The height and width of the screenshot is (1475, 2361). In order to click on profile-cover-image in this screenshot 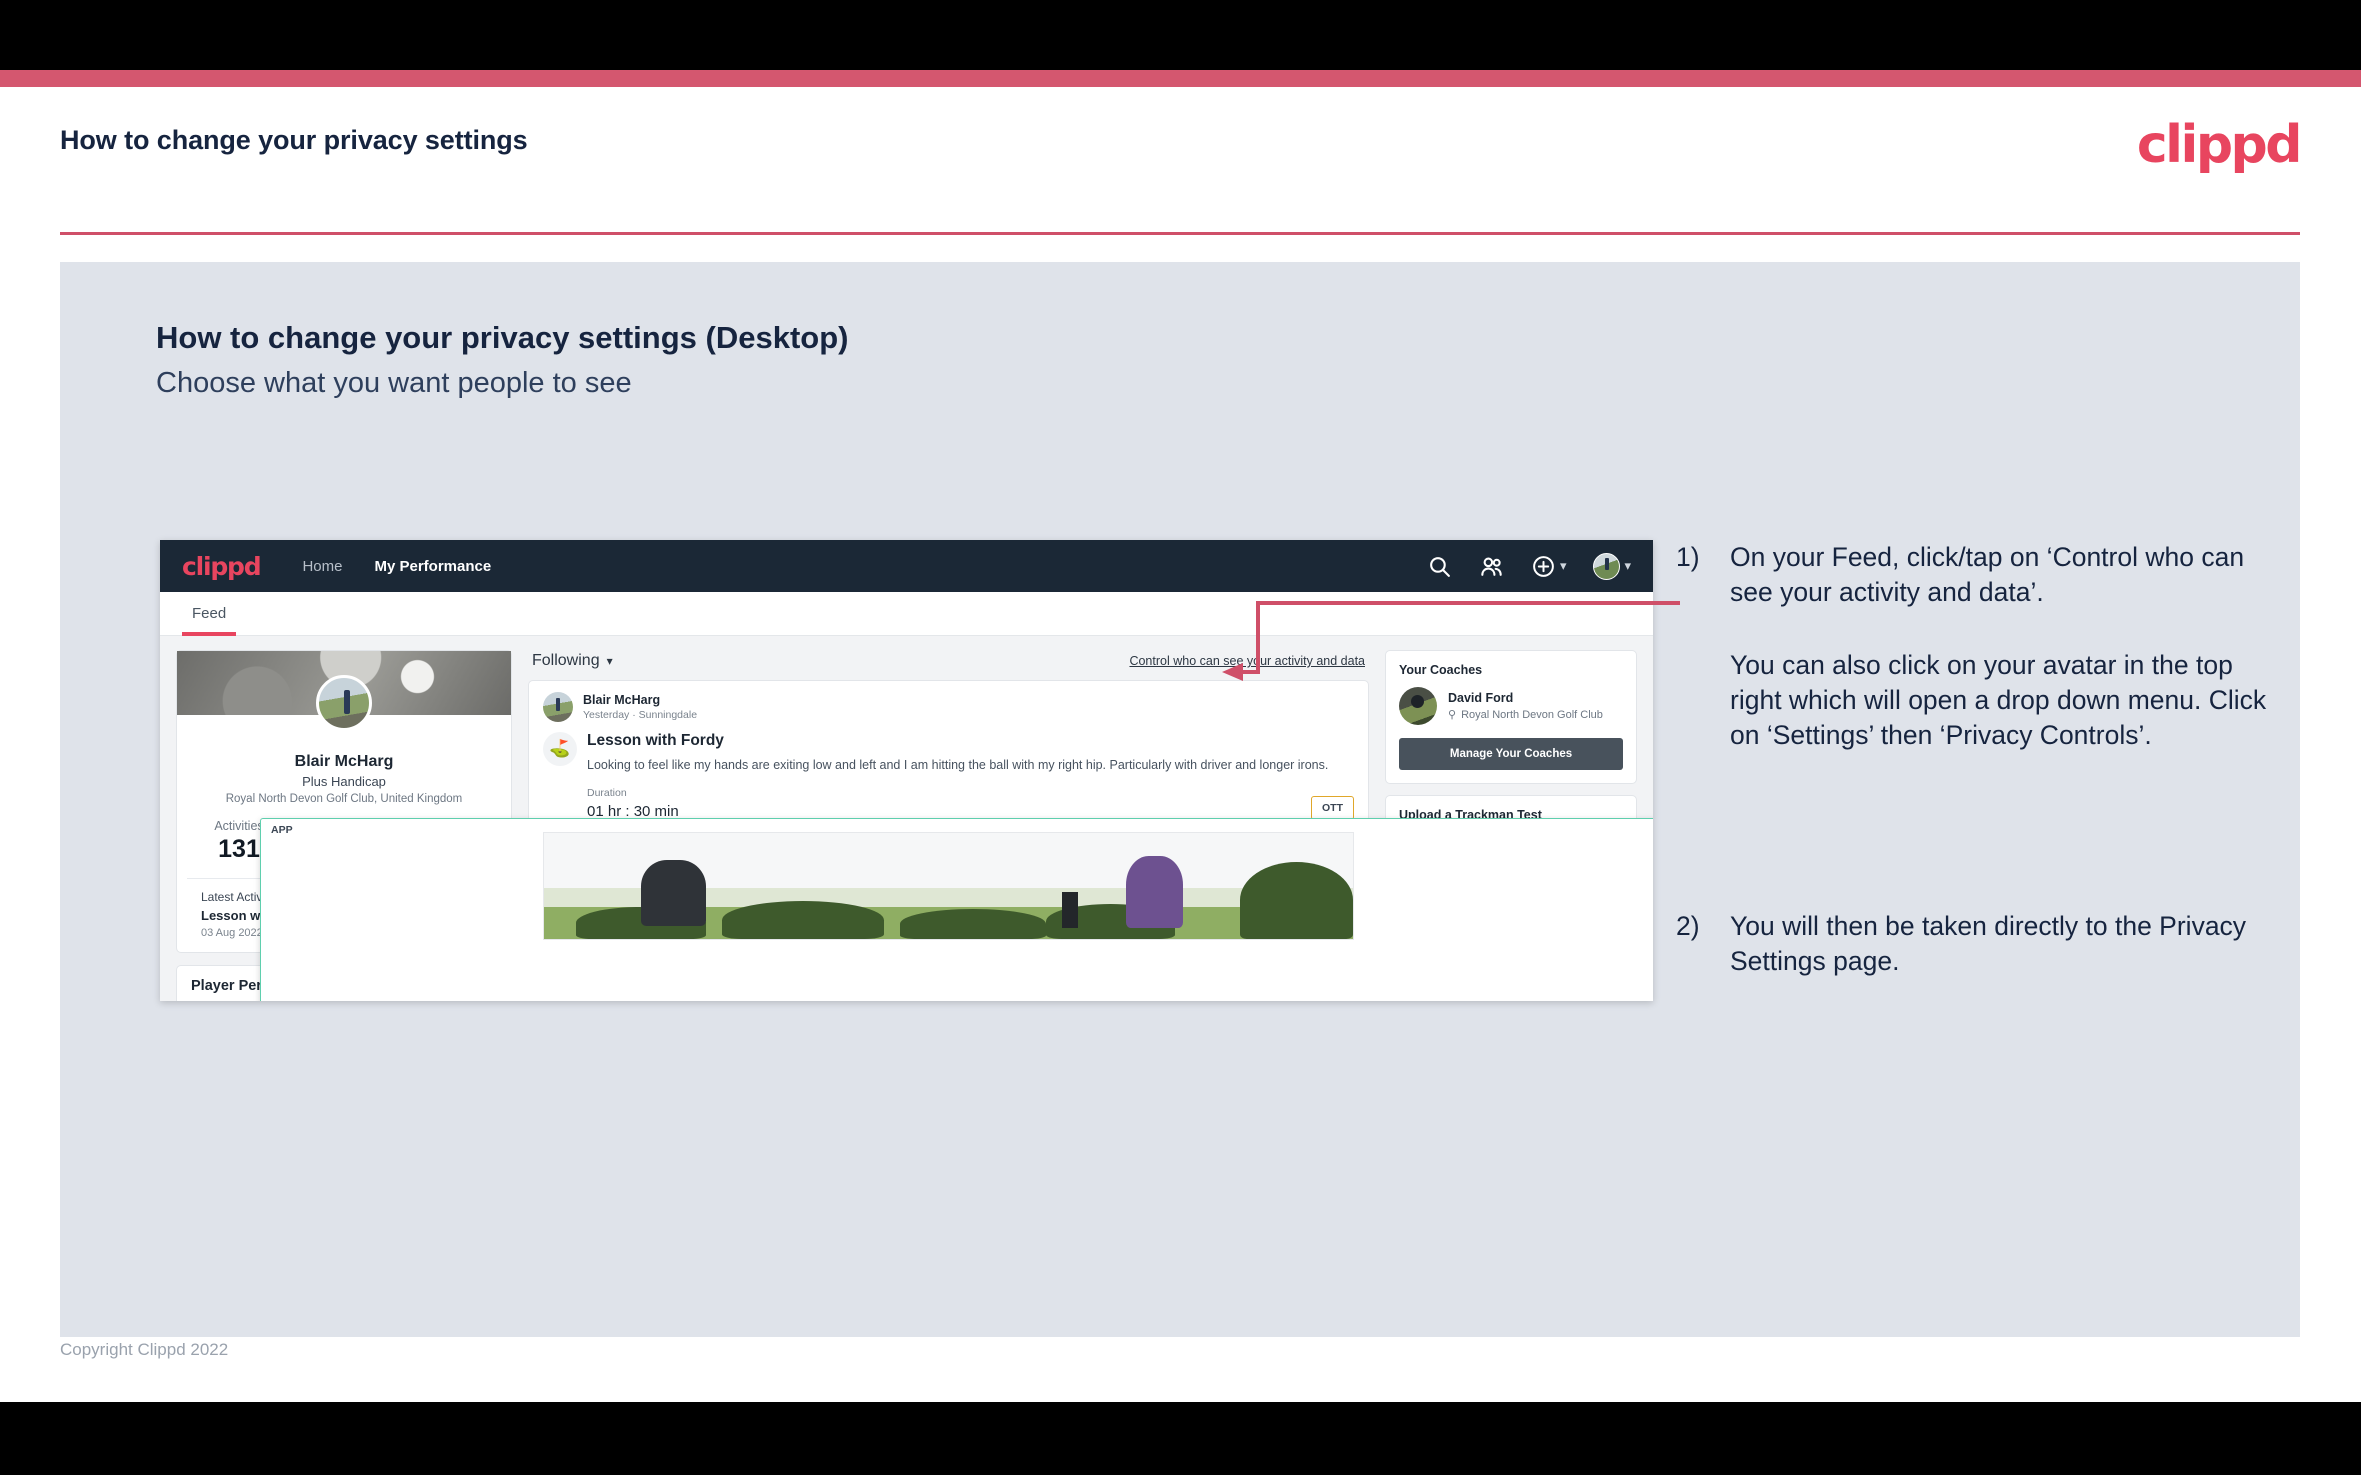, I will do `click(344, 691)`.